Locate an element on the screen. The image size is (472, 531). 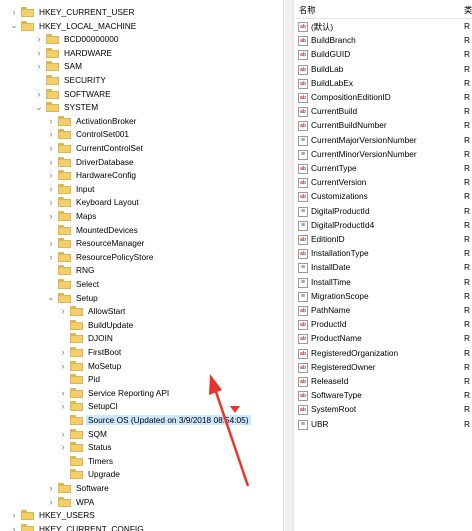
name-column-header: 名称 is located at coordinates (307, 10).